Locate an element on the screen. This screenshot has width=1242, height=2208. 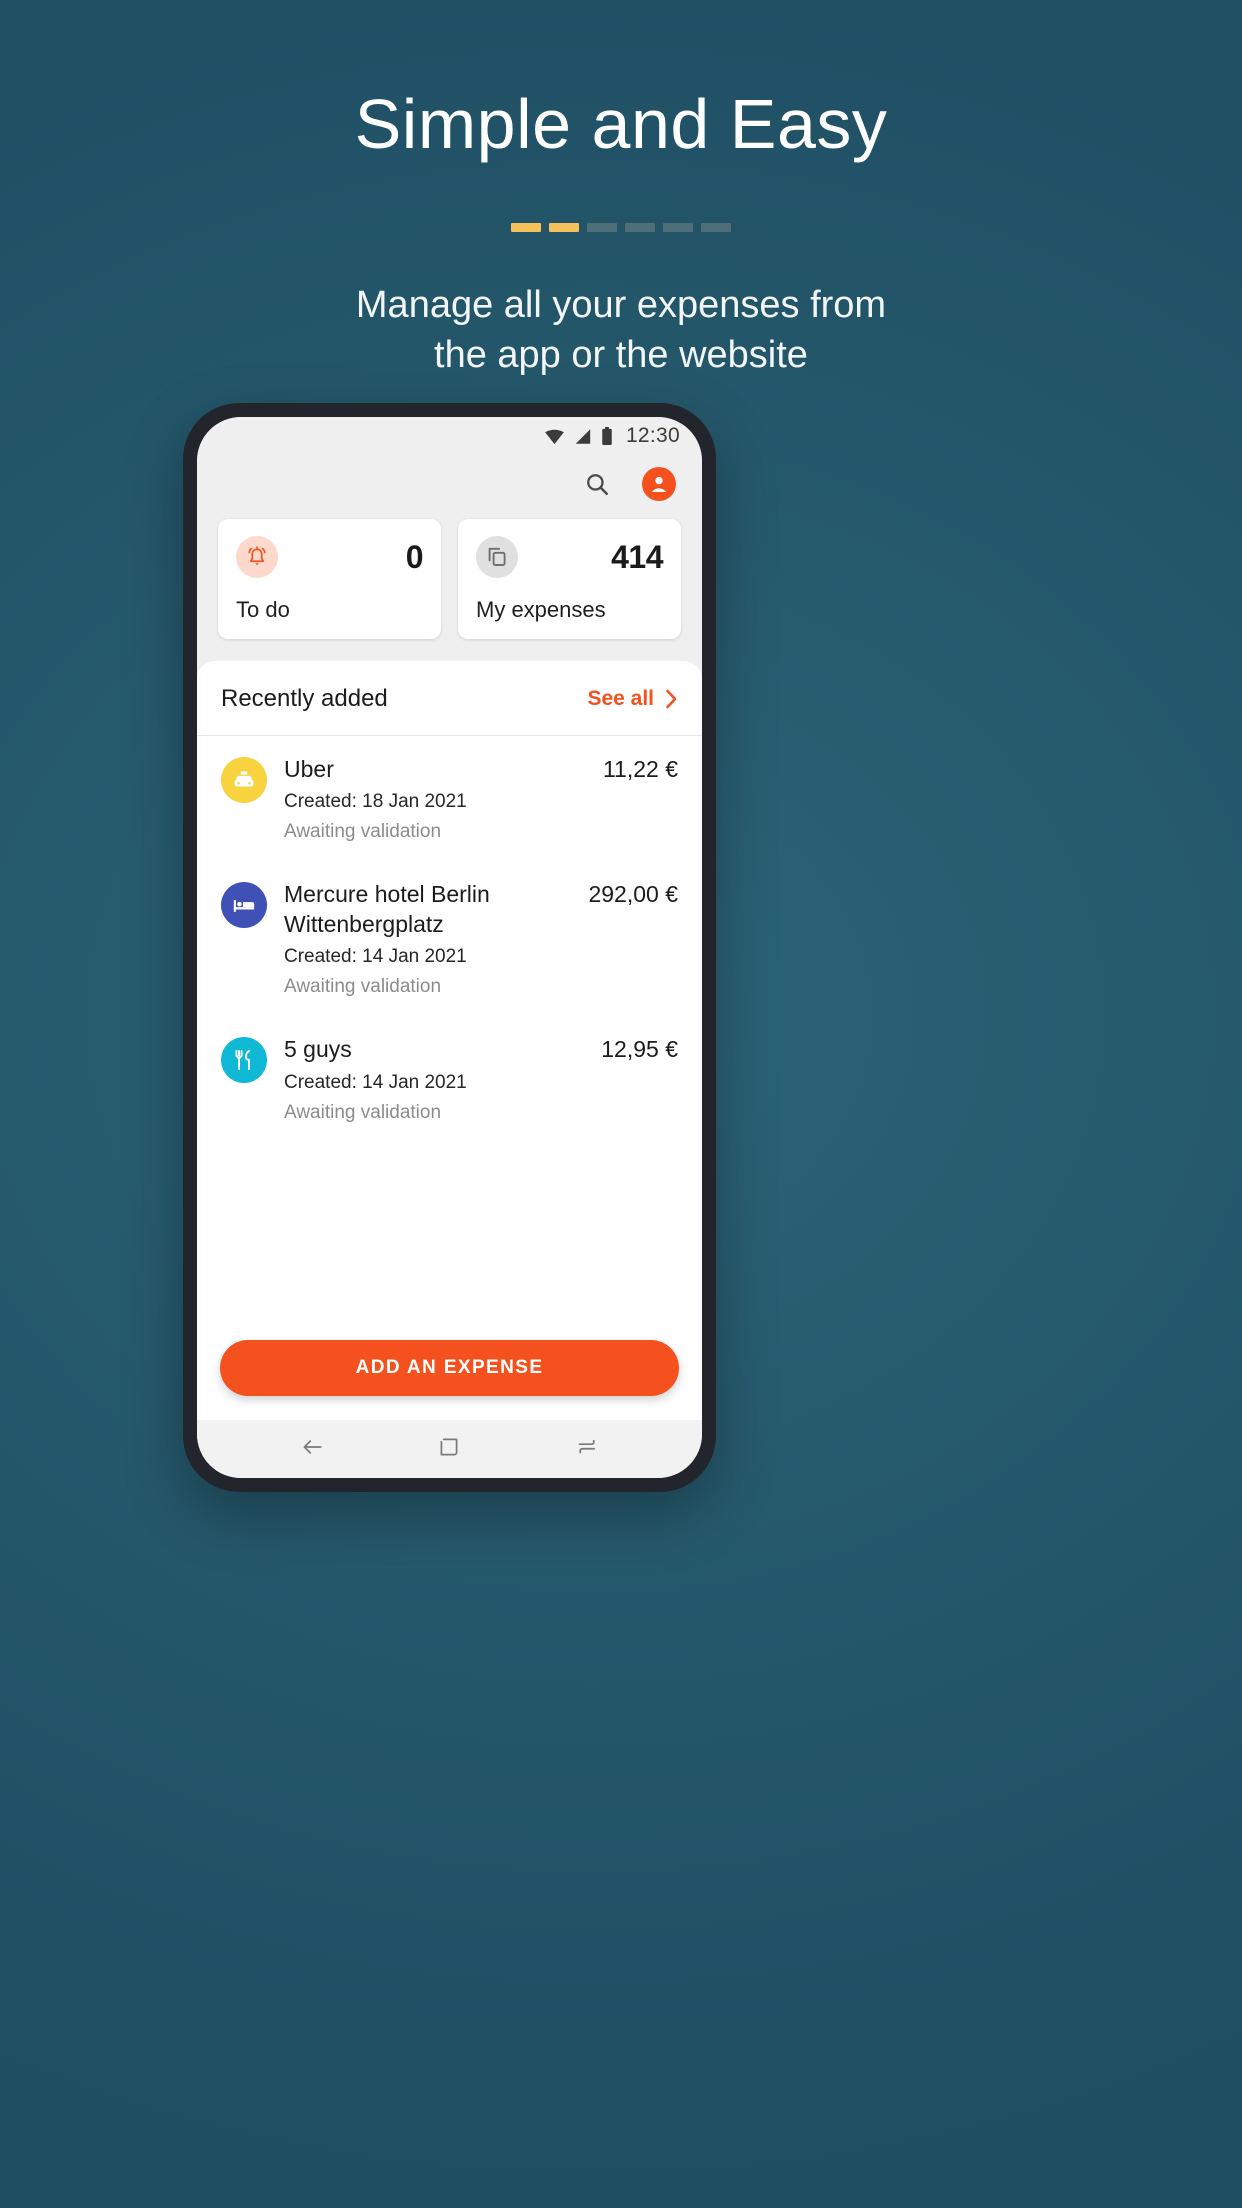
promo-subtitle-line2: the app or the website is located at coordinates (621, 355).